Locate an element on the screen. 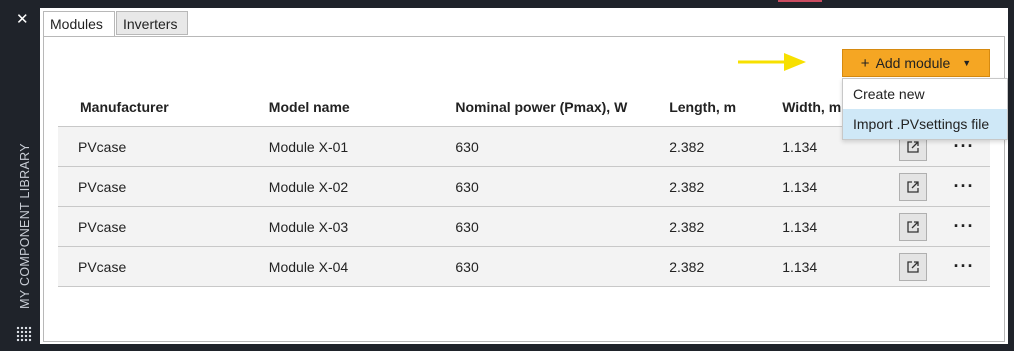 This screenshot has width=1014, height=351. close-icon: ✕ is located at coordinates (22, 19).